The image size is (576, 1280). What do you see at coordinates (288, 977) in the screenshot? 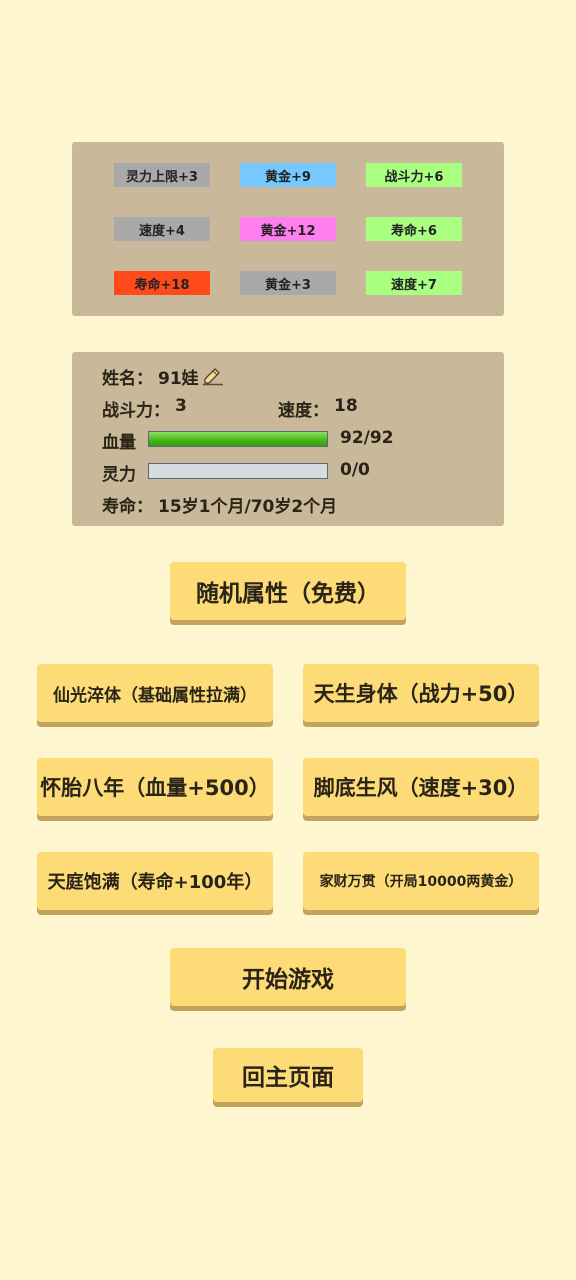
I see `start-game-button: 开始游戏` at bounding box center [288, 977].